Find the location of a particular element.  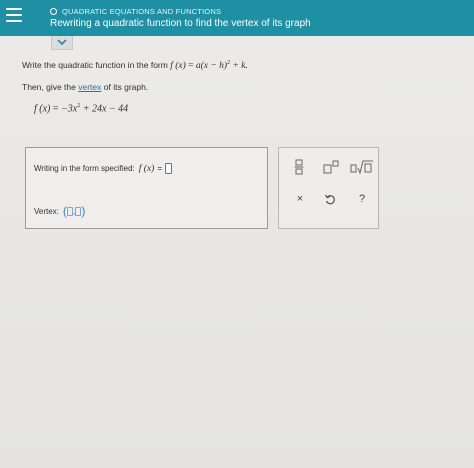

undo-icon is located at coordinates (329, 199).